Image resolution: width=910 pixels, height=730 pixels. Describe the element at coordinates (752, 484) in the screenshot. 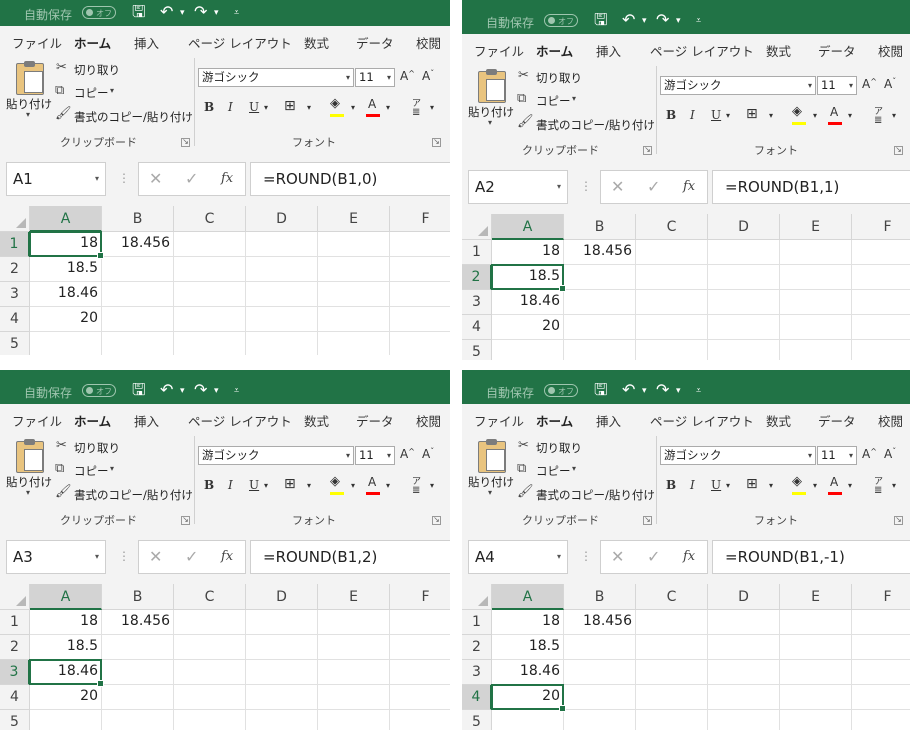

I see `borders-icon: ⊞` at that location.